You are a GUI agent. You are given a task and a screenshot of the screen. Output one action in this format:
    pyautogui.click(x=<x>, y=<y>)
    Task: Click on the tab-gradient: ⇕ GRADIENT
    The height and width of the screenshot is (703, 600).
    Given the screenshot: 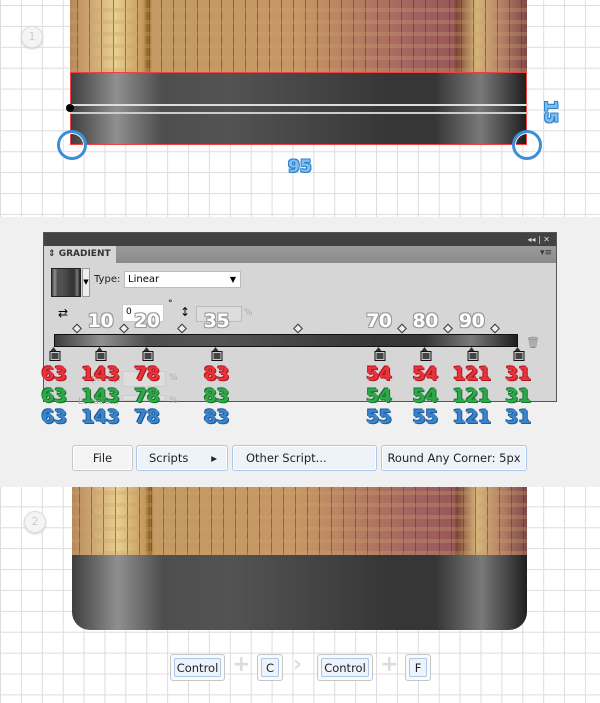 What is the action you would take?
    pyautogui.click(x=80, y=254)
    